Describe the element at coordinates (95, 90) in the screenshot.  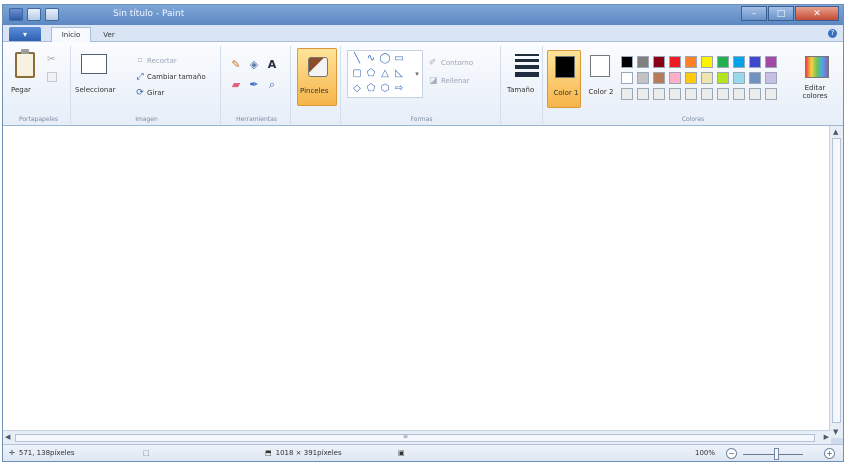
I see `select-label: Seleccionar` at that location.